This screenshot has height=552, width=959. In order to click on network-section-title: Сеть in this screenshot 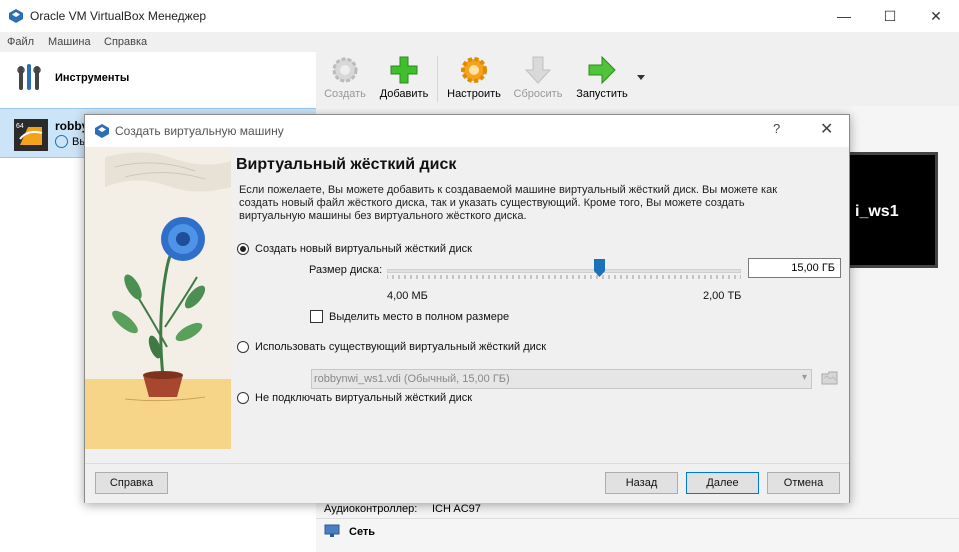, I will do `click(362, 532)`.